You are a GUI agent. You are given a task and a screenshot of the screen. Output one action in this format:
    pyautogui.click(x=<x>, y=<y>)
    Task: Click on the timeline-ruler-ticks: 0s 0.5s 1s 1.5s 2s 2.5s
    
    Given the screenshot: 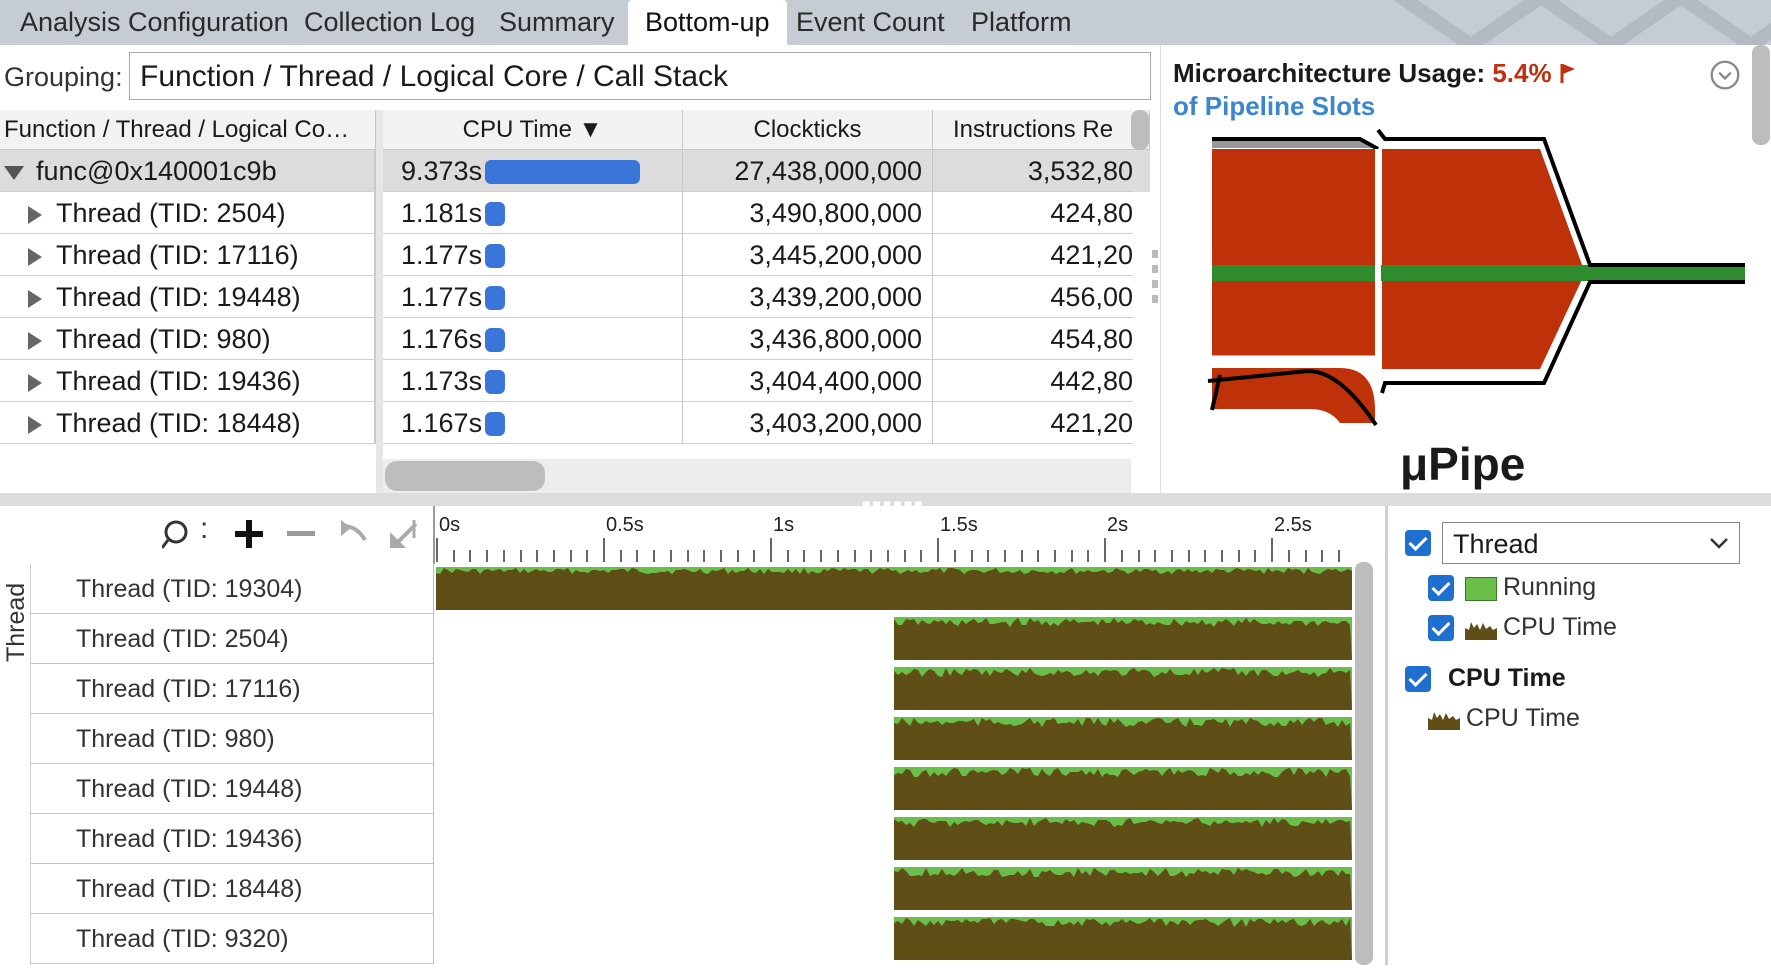 What is the action you would take?
    pyautogui.click(x=888, y=538)
    